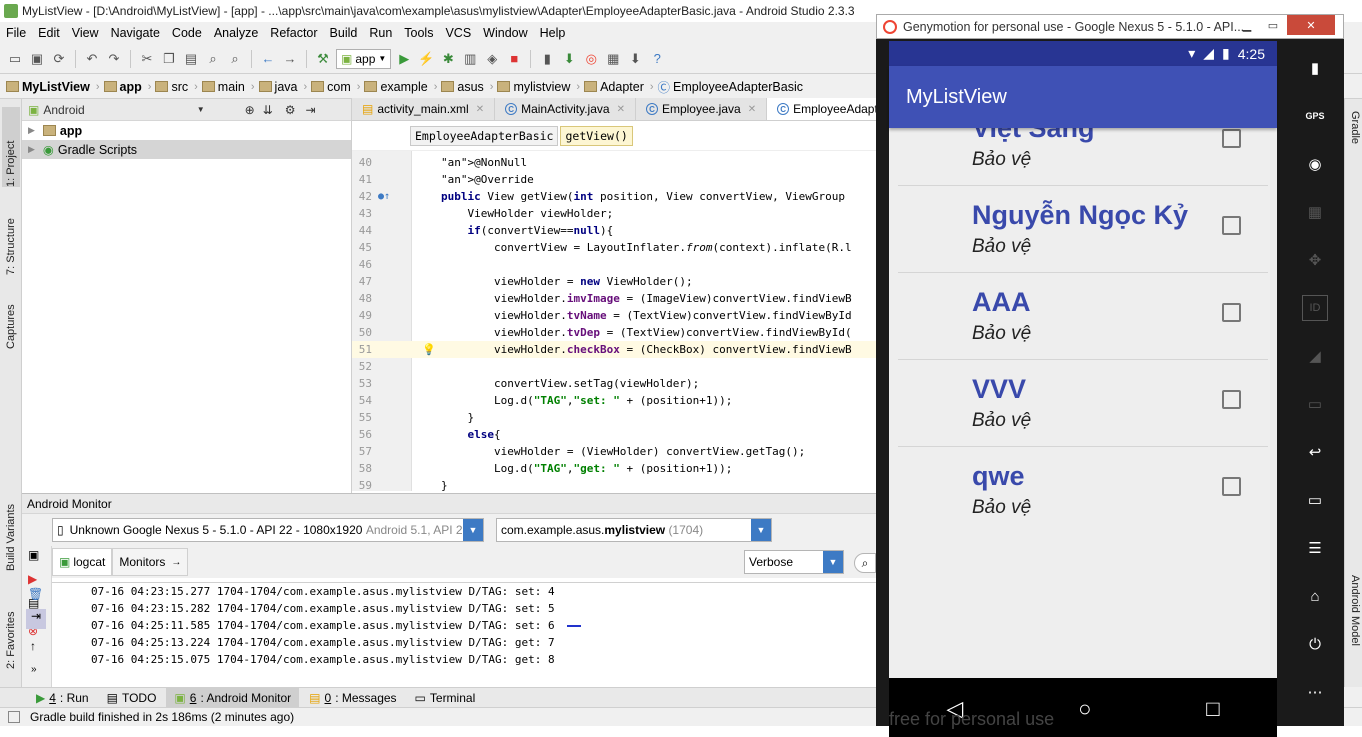 The height and width of the screenshot is (737, 1362). What do you see at coordinates (147, 59) in the screenshot?
I see `cut-icon: ✂` at bounding box center [147, 59].